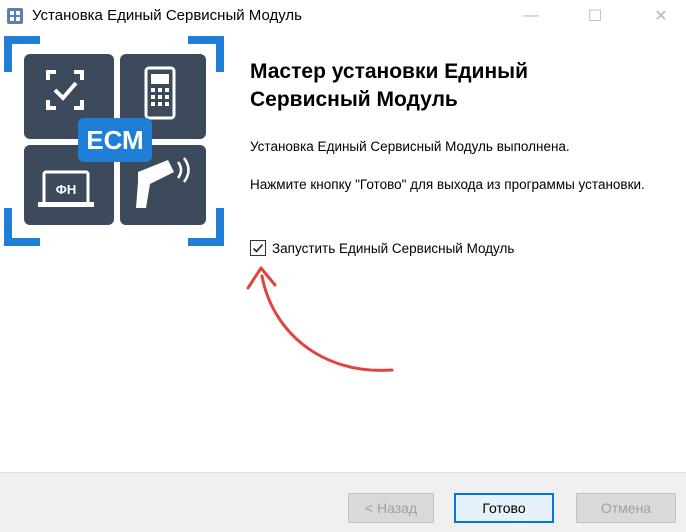  I want to click on checkmark-icon, so click(258, 248).